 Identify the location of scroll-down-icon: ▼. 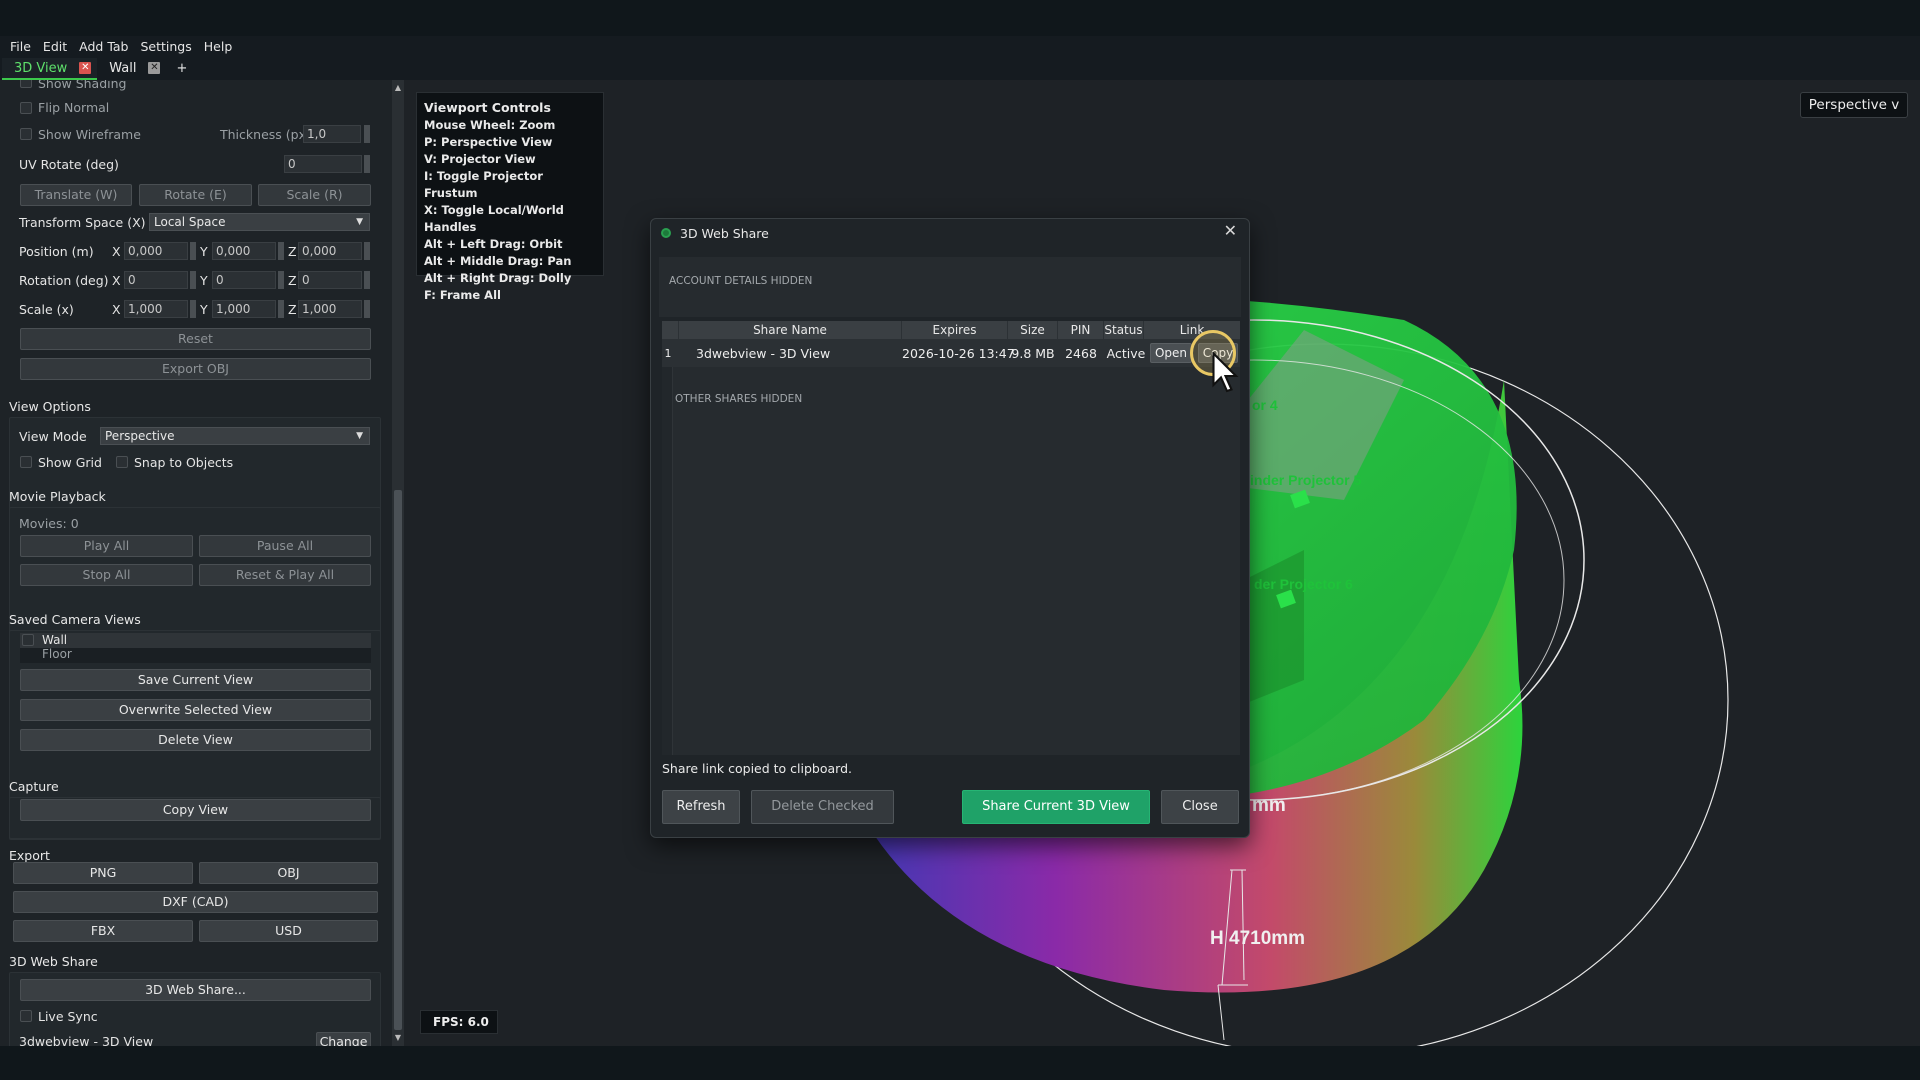
(398, 1038).